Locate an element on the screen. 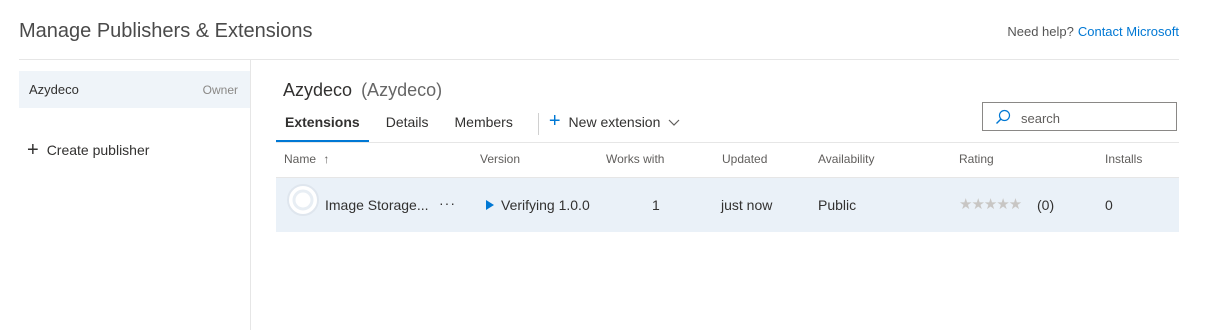 This screenshot has height=330, width=1232. column-header-updated: Updated is located at coordinates (744, 159).